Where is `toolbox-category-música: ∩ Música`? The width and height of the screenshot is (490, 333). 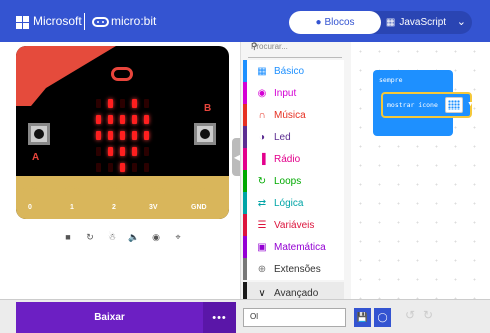 toolbox-category-música: ∩ Música is located at coordinates (293, 115).